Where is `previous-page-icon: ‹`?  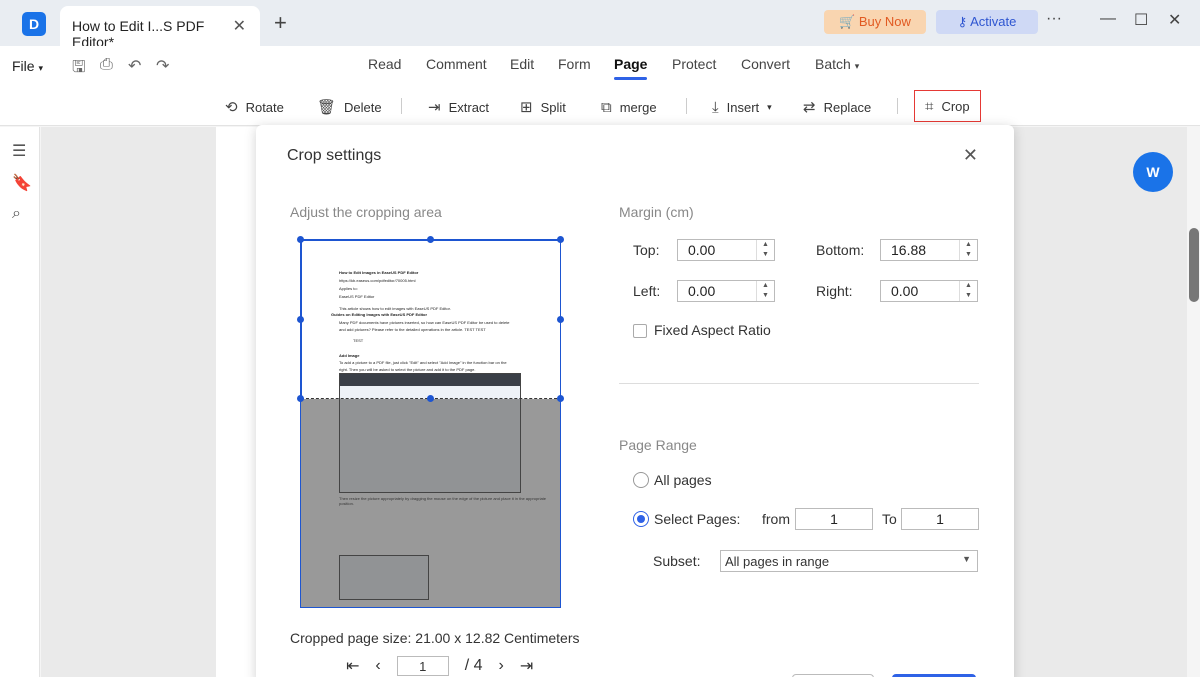 previous-page-icon: ‹ is located at coordinates (377, 666).